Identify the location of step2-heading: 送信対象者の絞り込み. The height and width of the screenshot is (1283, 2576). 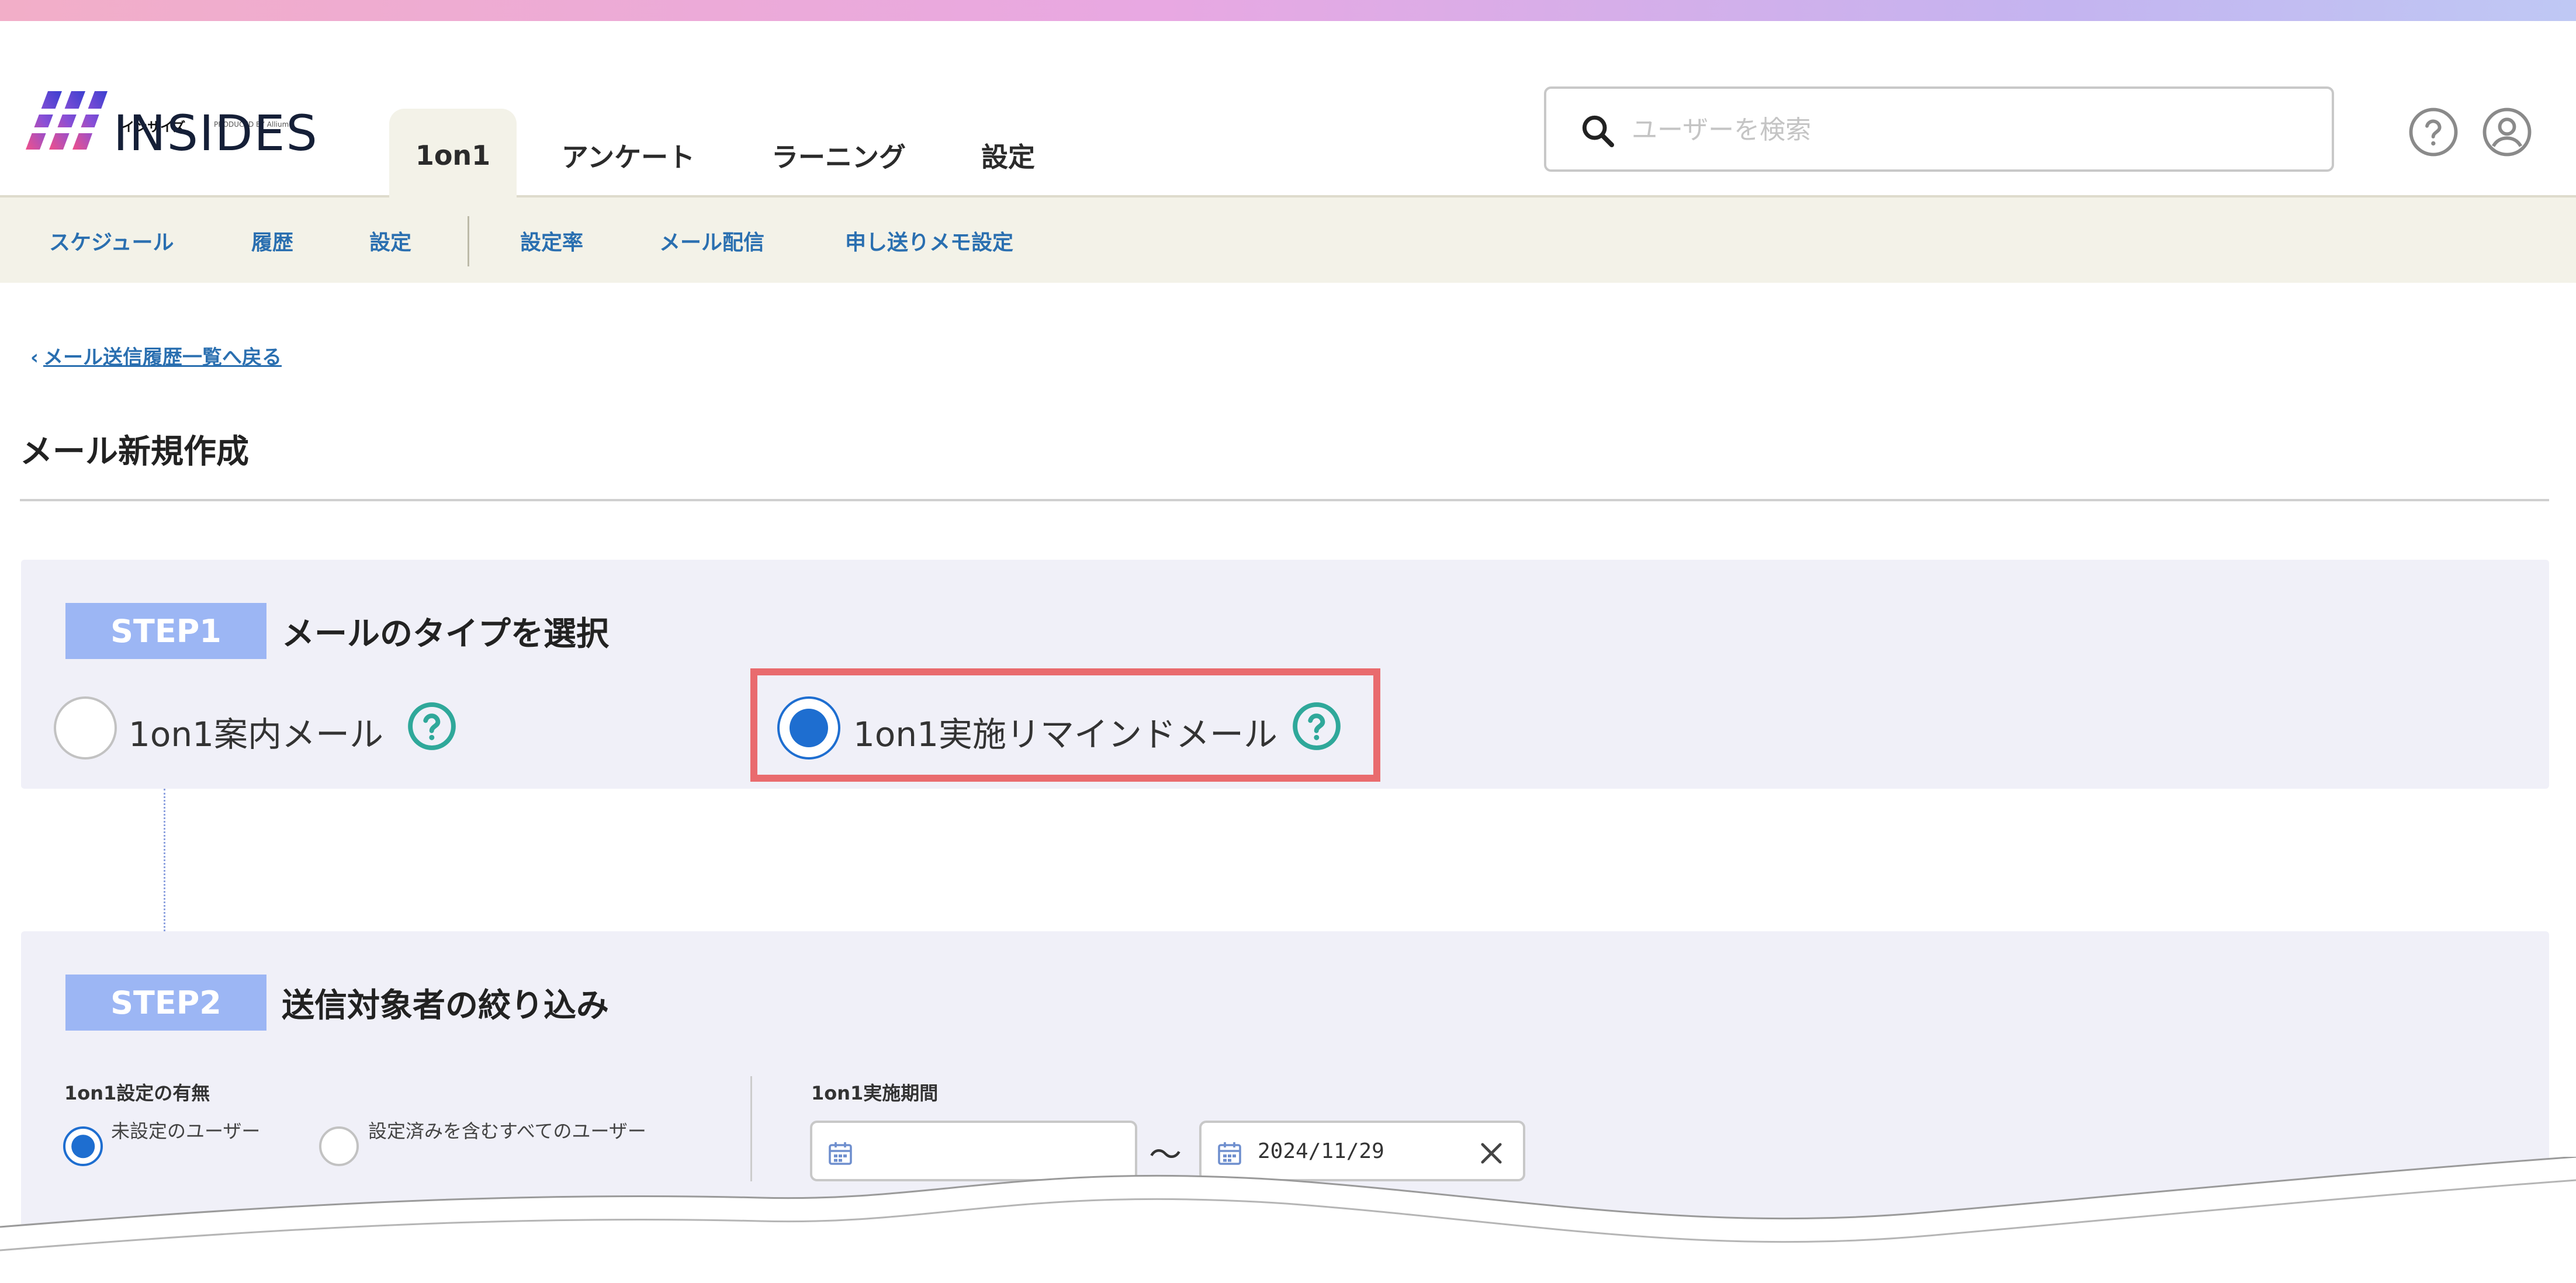
(446, 1006).